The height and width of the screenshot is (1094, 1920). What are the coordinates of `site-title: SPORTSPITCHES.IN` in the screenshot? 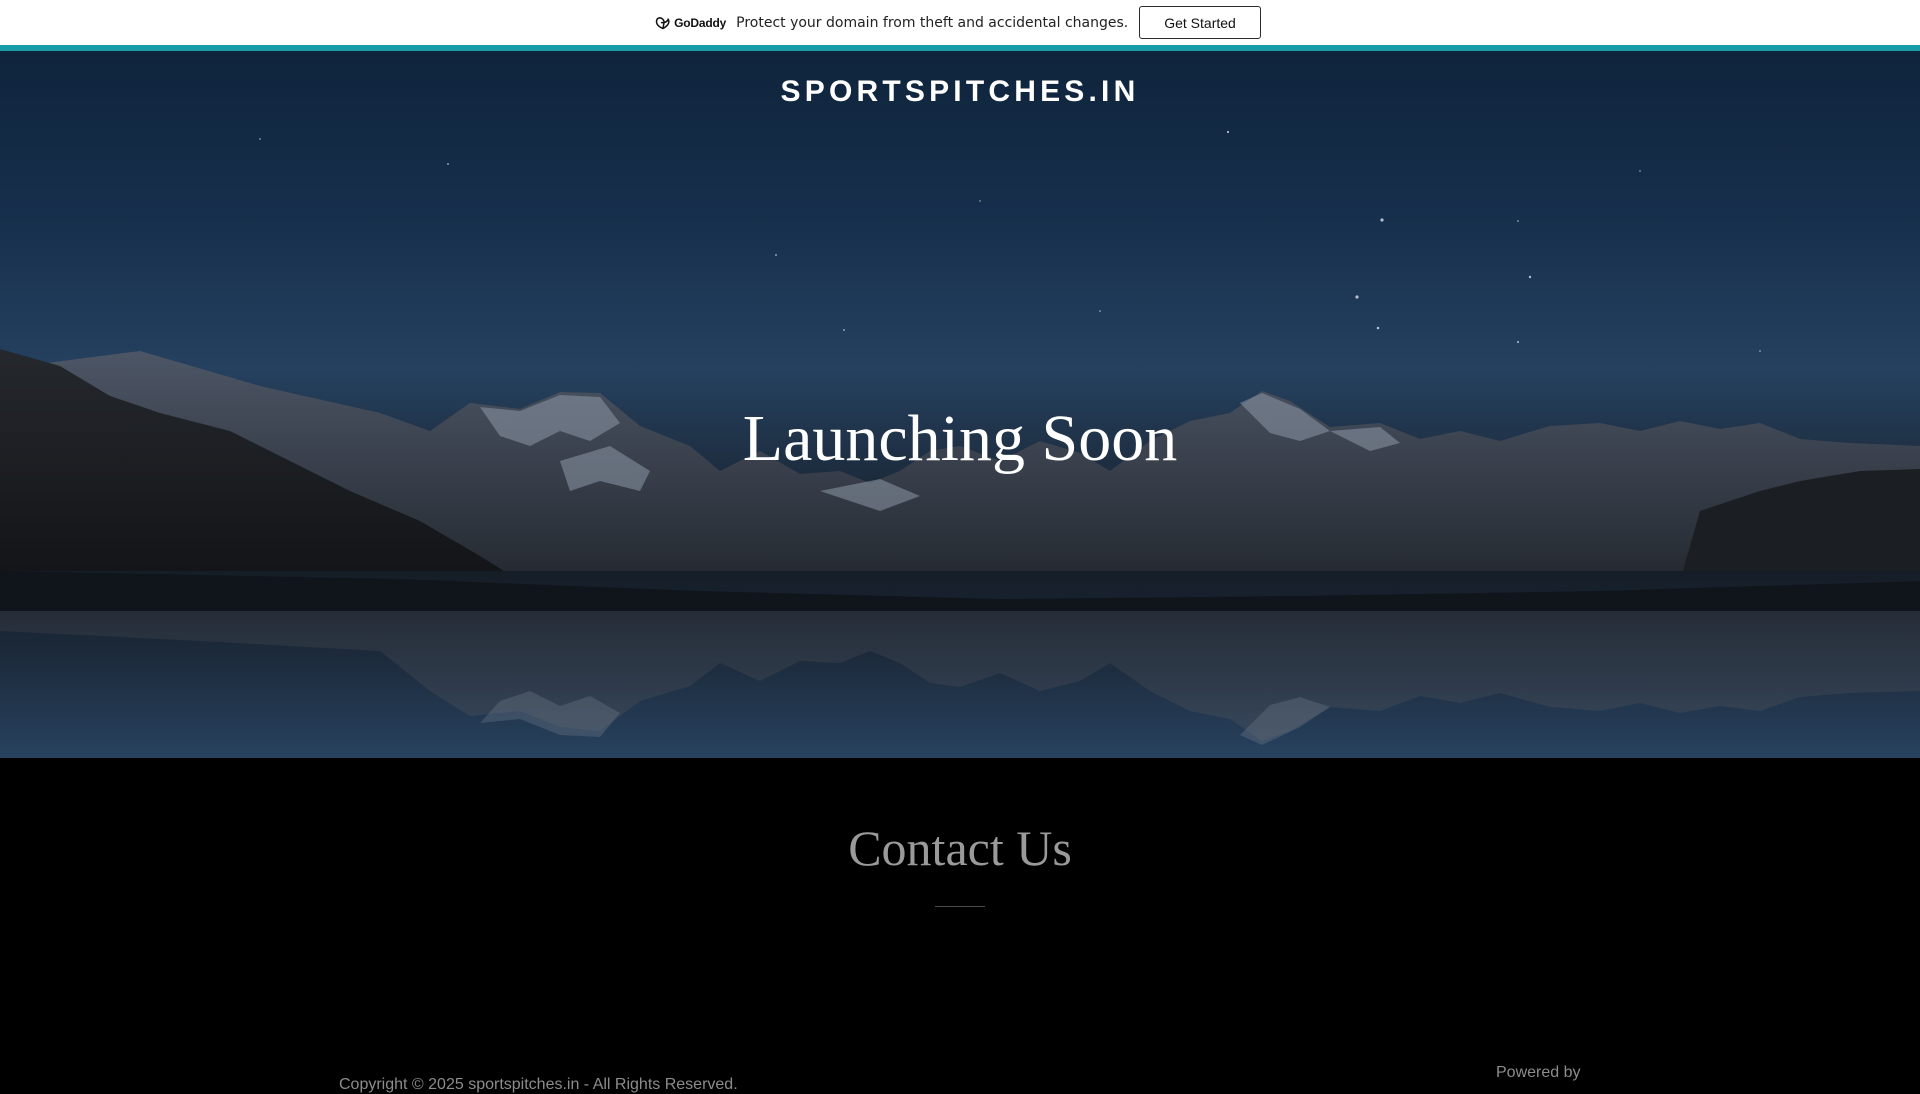 It's located at (960, 92).